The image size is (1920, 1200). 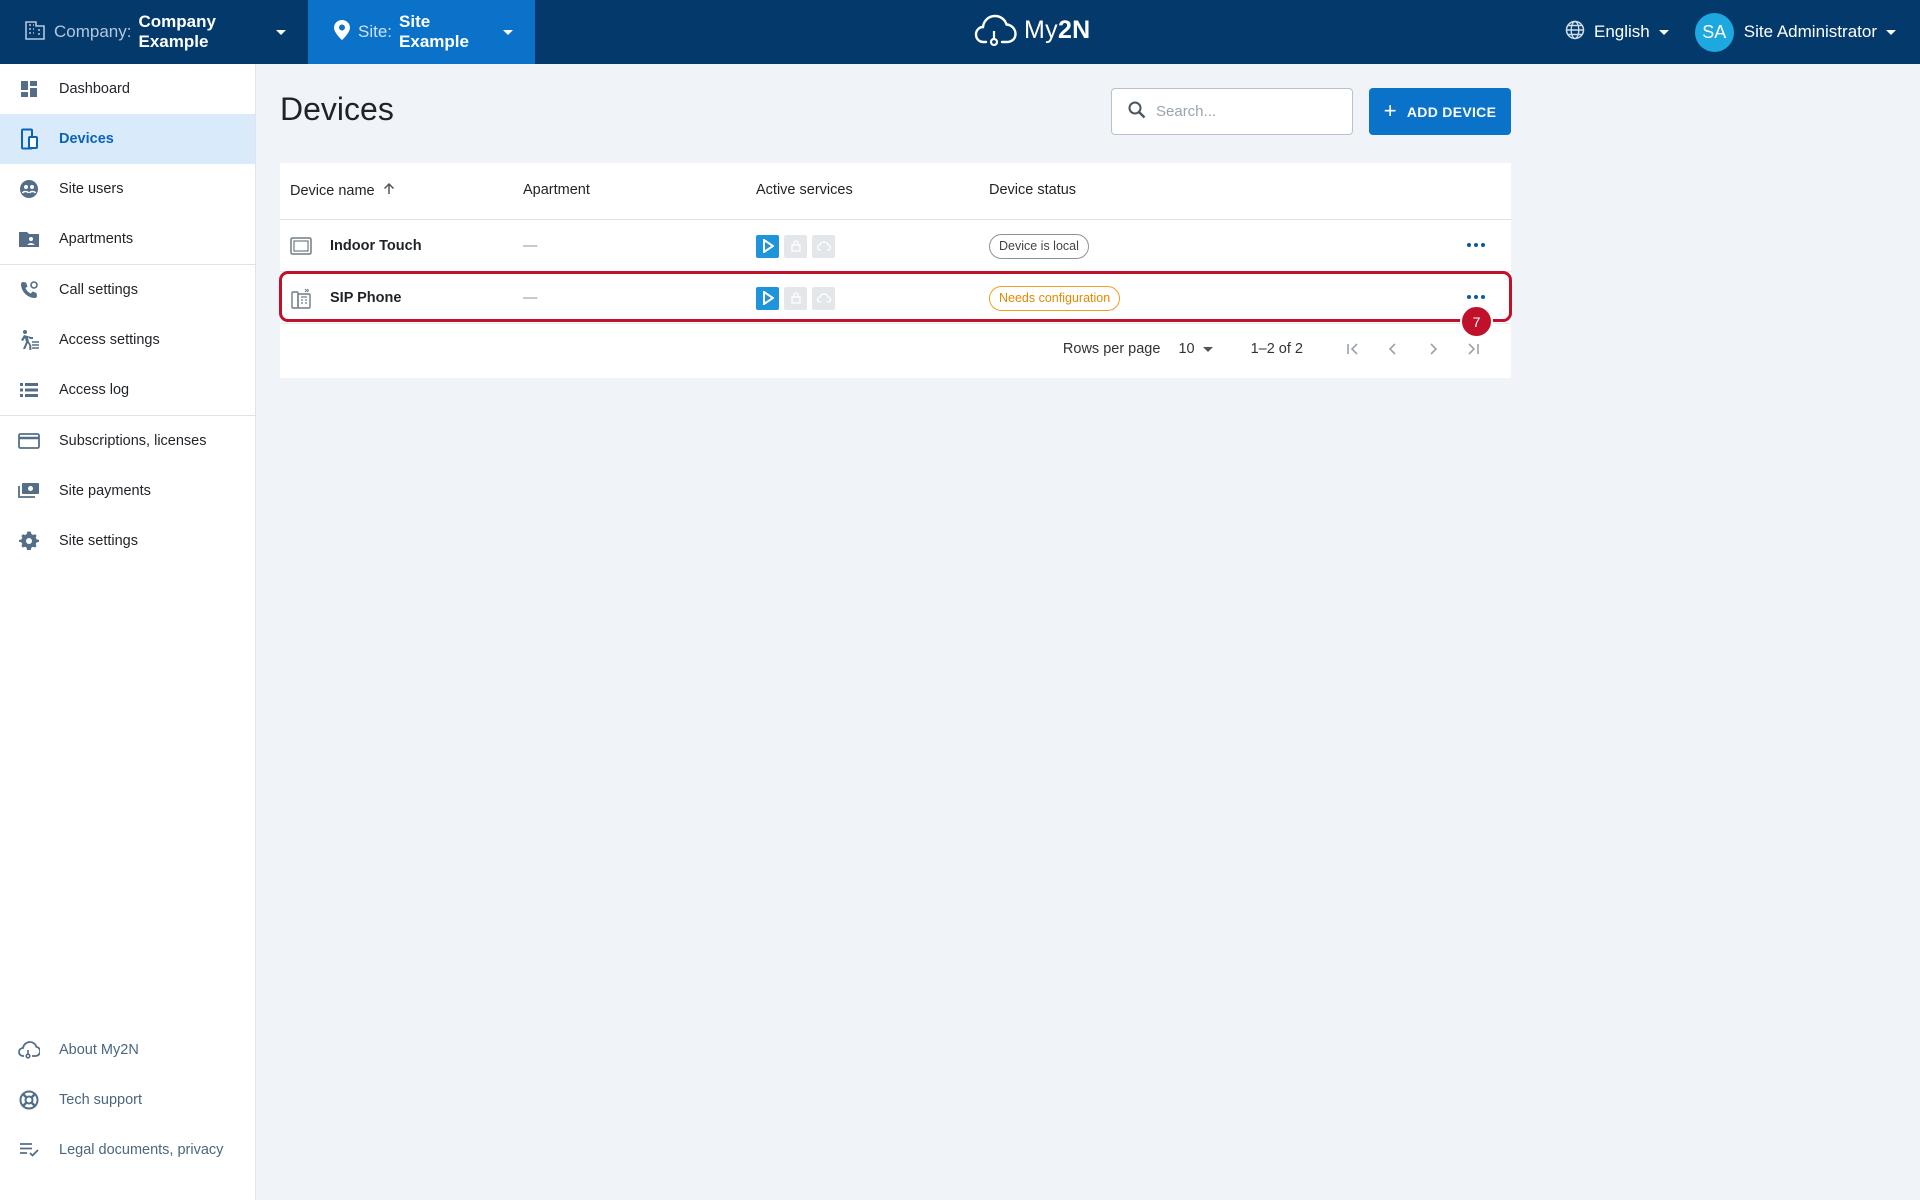 I want to click on column-header-apartment: Apartment, so click(x=556, y=190).